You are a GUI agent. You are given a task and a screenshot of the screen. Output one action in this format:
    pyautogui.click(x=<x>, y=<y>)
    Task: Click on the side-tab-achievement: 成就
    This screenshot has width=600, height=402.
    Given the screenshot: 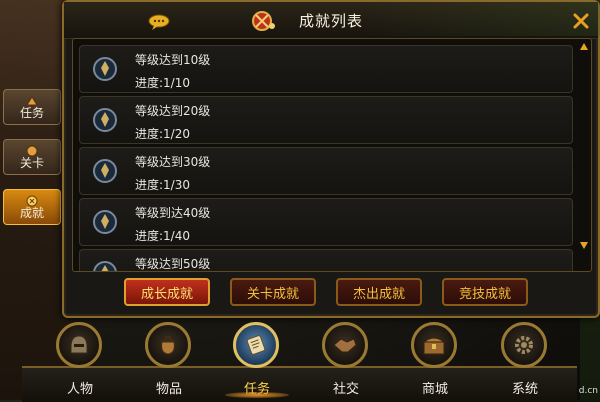 What is the action you would take?
    pyautogui.click(x=32, y=207)
    